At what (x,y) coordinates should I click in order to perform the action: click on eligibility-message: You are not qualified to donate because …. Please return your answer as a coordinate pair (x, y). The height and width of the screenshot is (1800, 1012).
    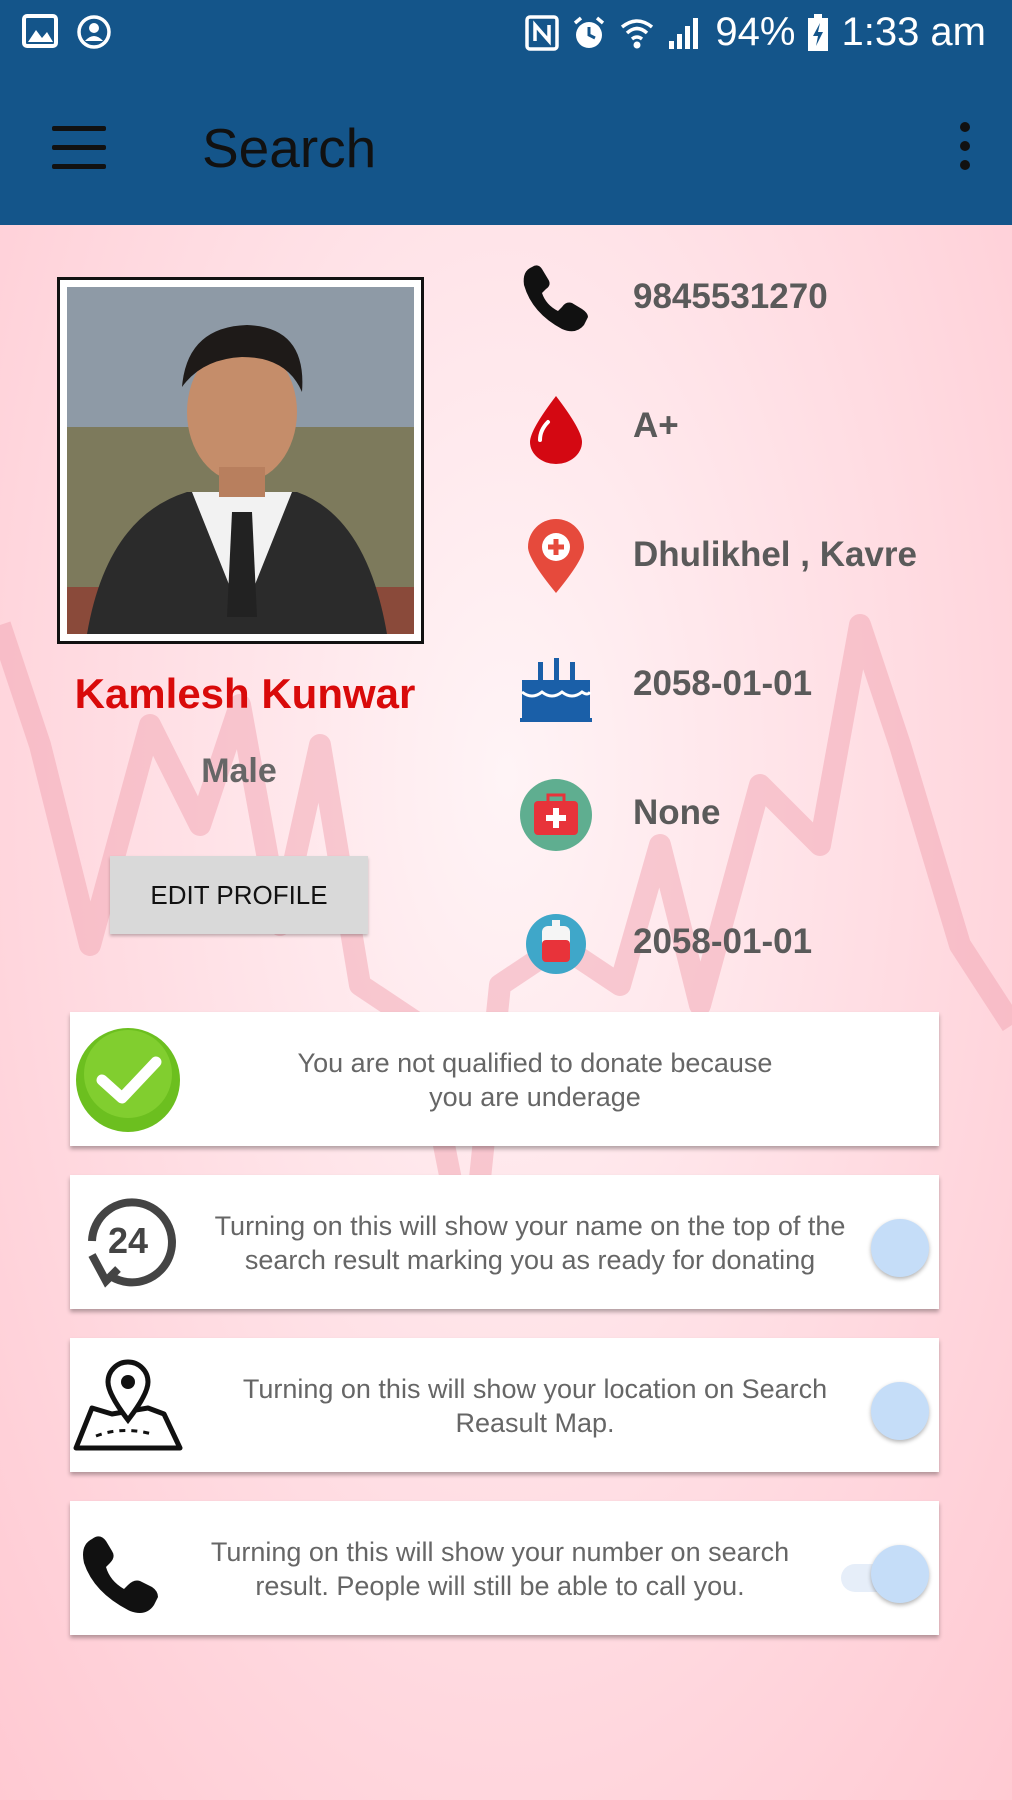
    Looking at the image, I should click on (535, 1080).